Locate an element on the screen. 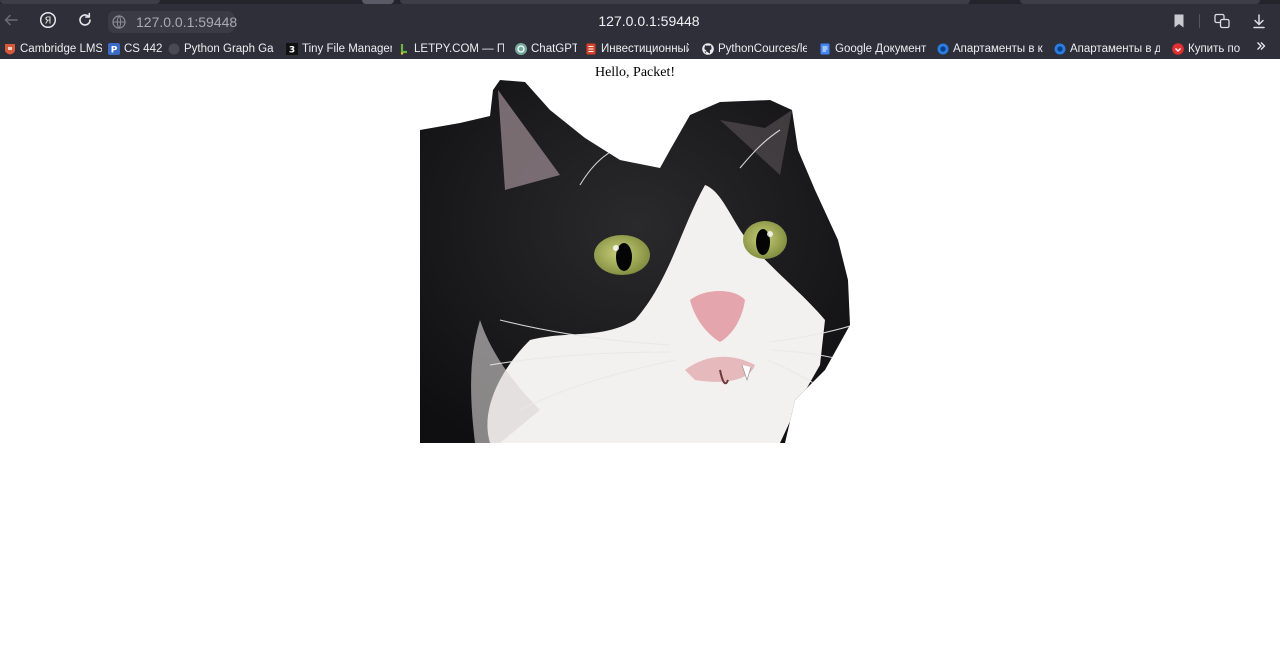 Image resolution: width=1280 pixels, height=663 pixels. bookmark-icon is located at coordinates (1179, 21).